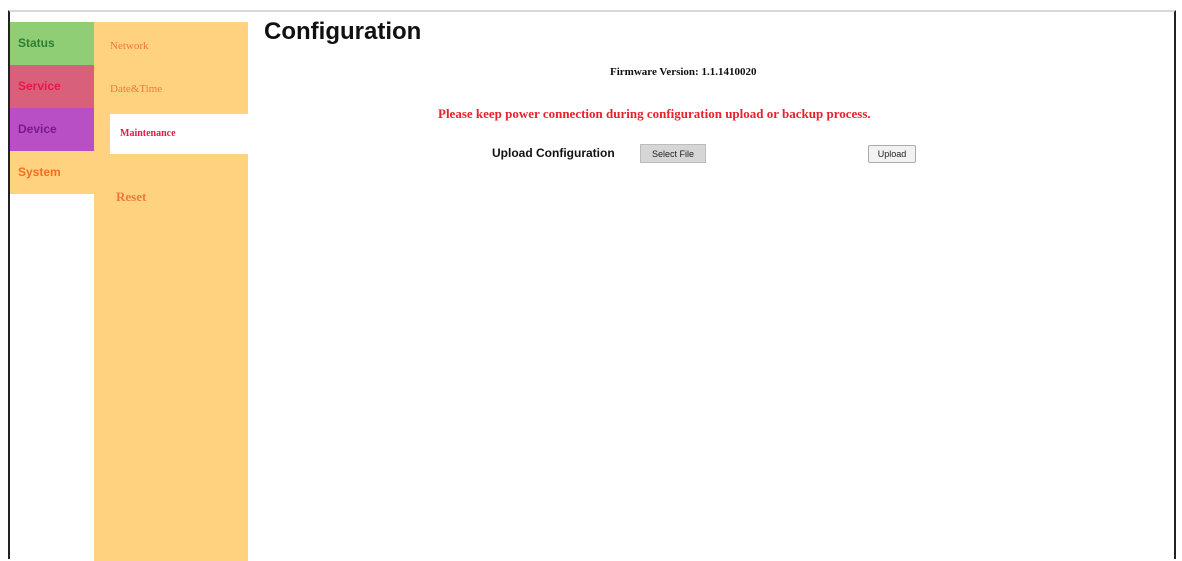 This screenshot has width=1182, height=561. What do you see at coordinates (343, 31) in the screenshot?
I see `page-title: Configuration` at bounding box center [343, 31].